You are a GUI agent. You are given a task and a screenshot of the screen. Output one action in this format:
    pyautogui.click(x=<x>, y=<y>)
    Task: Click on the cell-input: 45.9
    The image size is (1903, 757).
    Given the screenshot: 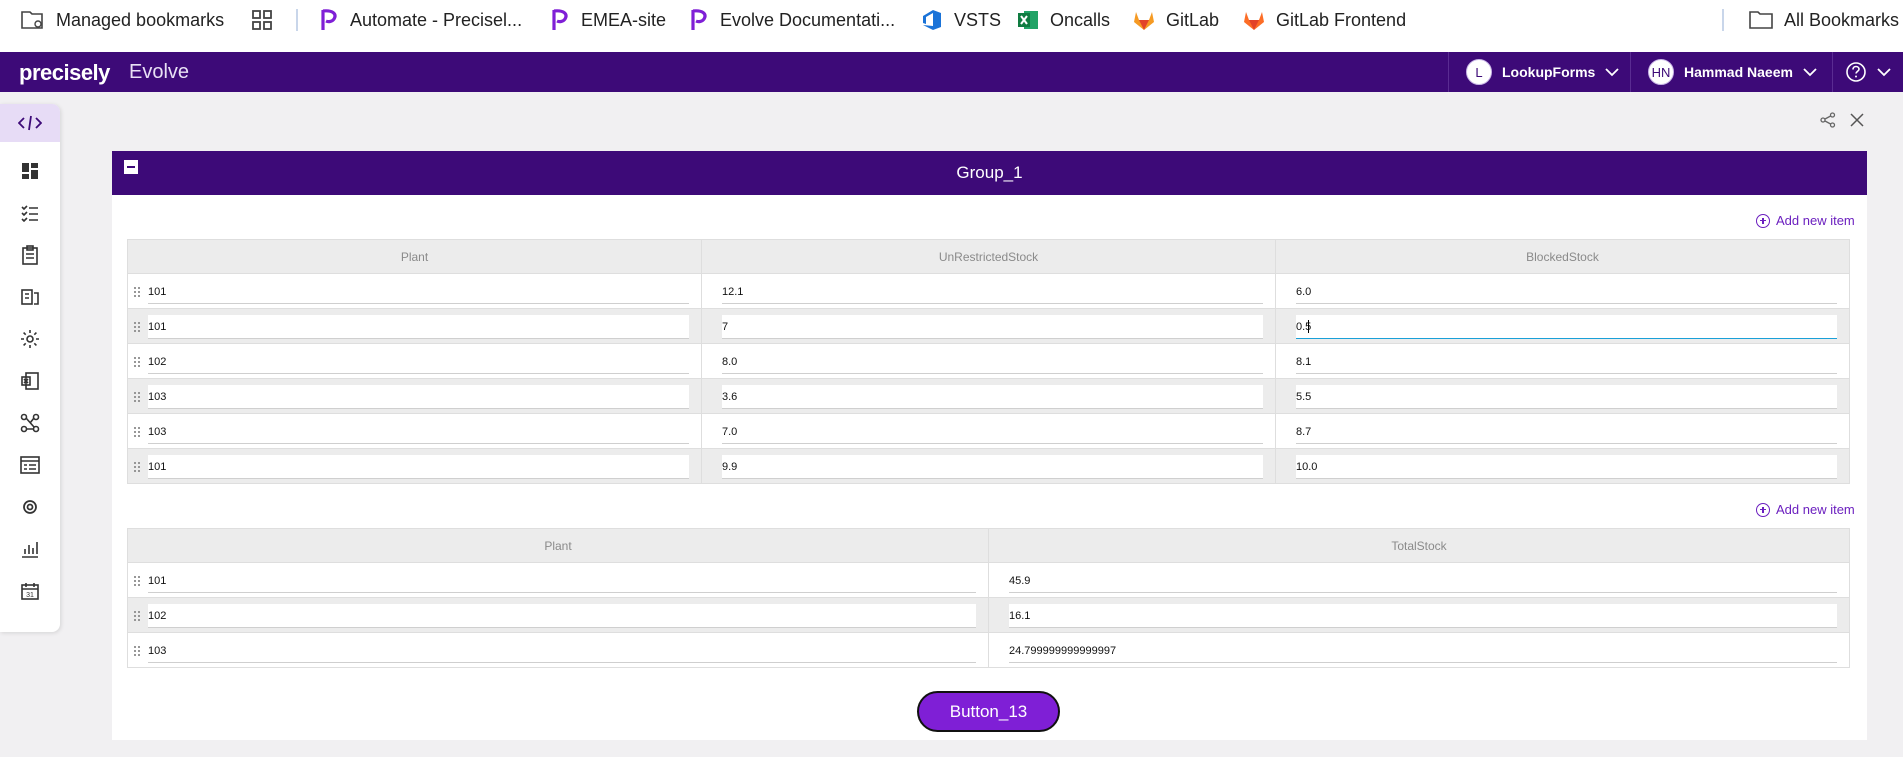 What is the action you would take?
    pyautogui.click(x=1423, y=581)
    